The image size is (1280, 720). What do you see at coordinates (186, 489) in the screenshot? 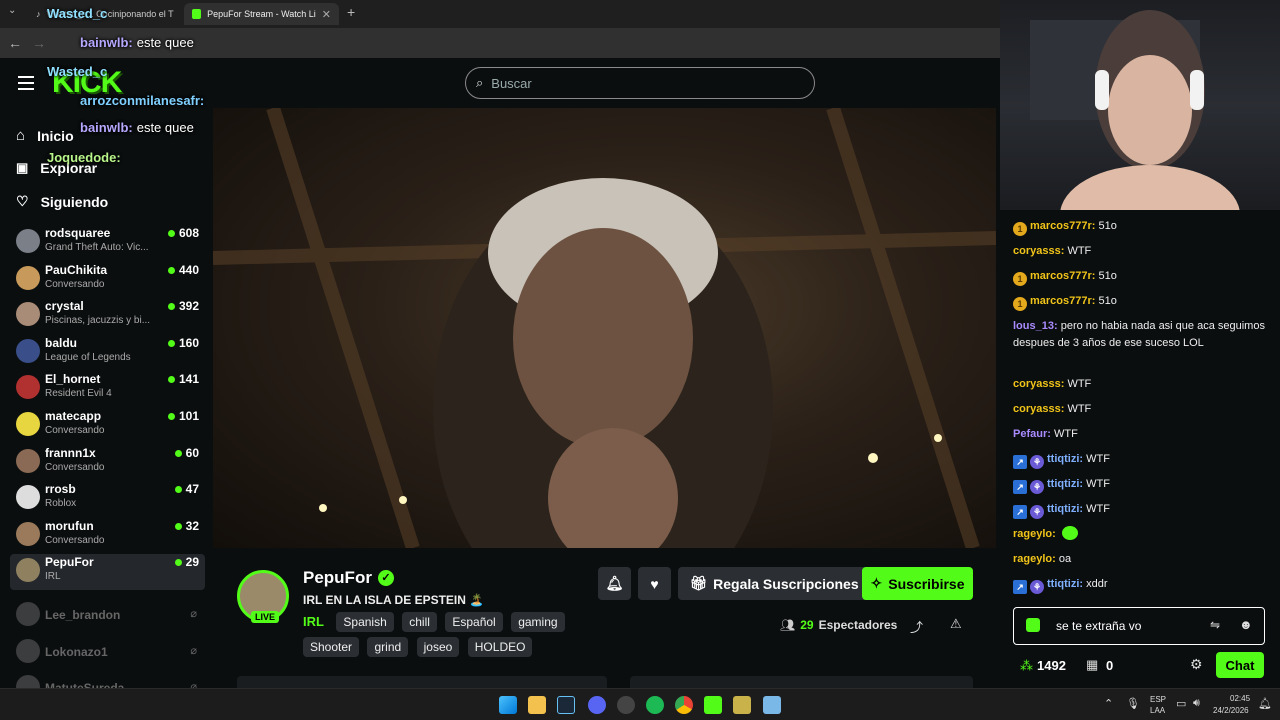
I see `channel-viewers: 47` at bounding box center [186, 489].